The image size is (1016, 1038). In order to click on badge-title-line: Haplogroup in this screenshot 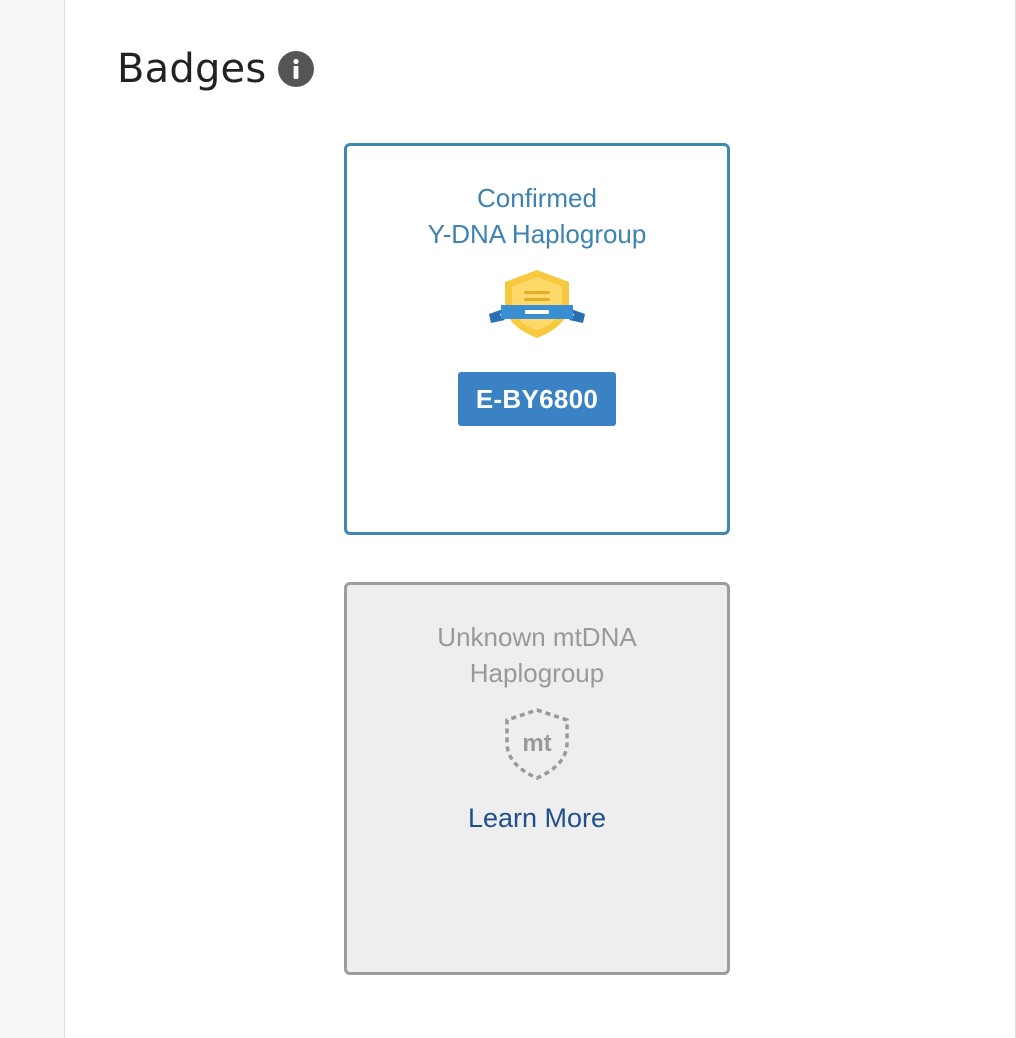, I will do `click(537, 673)`.